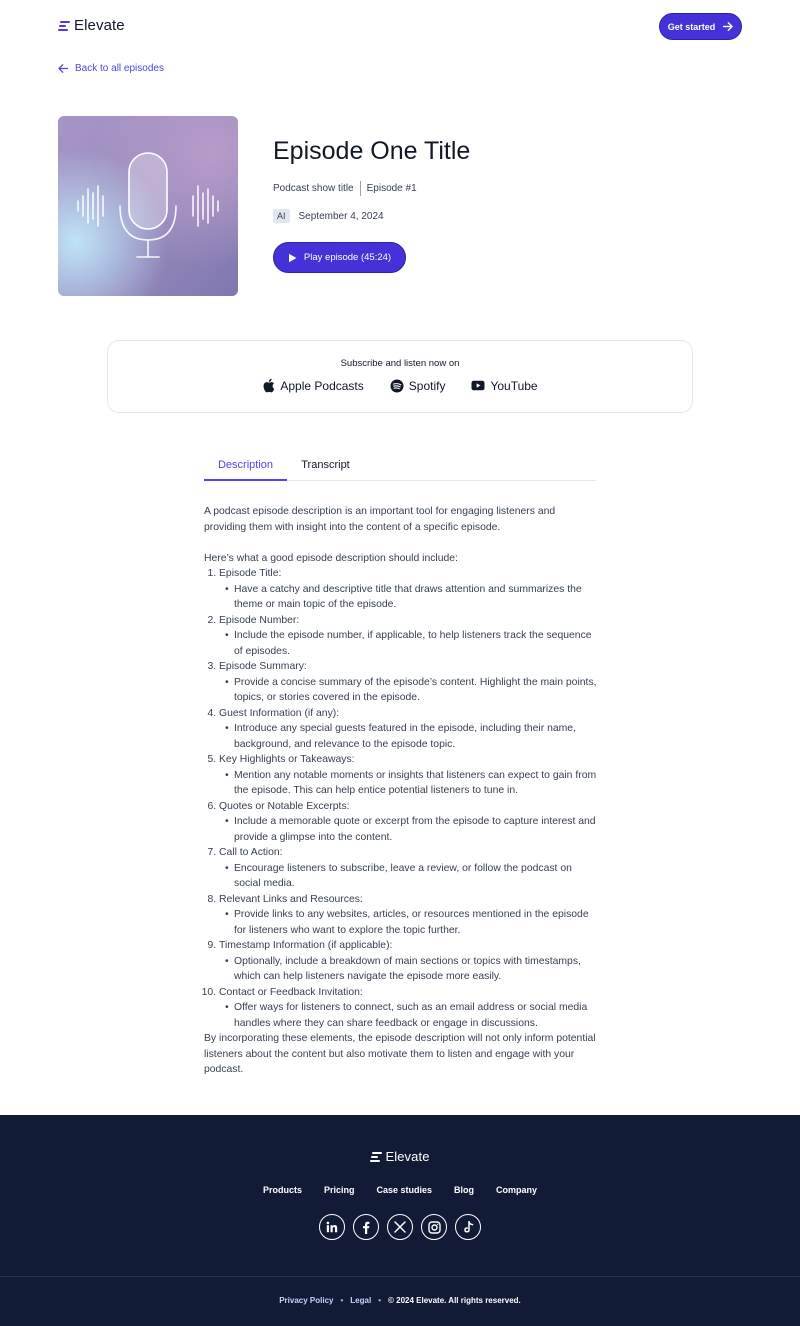 Image resolution: width=800 pixels, height=1326 pixels. I want to click on microphone-icon, so click(148, 205).